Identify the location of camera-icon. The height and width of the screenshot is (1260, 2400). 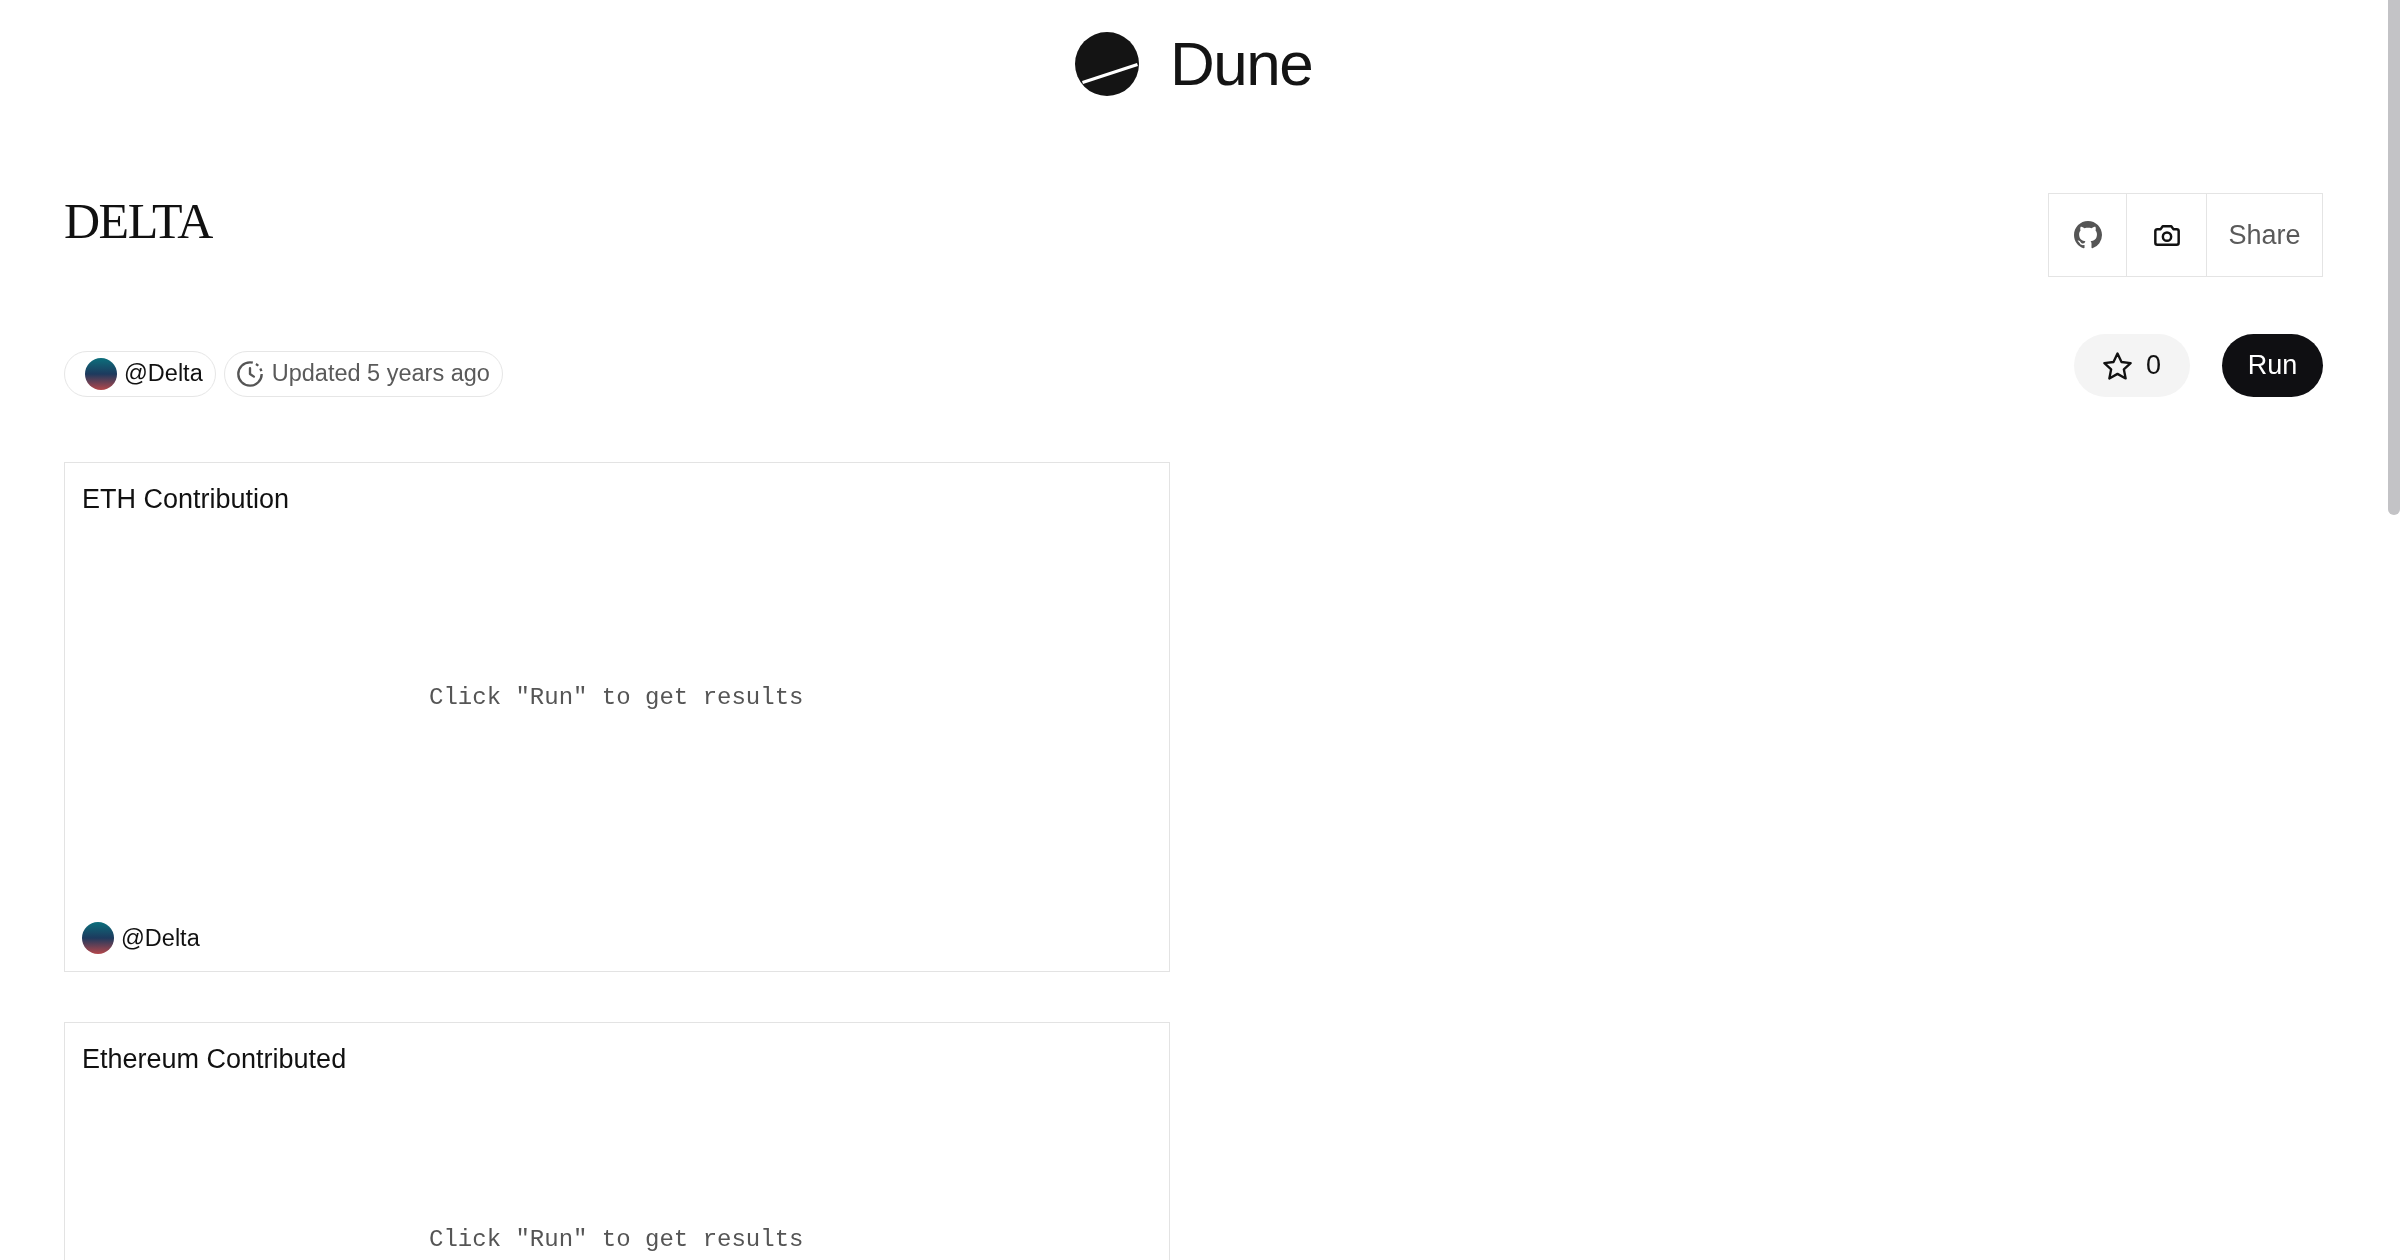
(2166, 235).